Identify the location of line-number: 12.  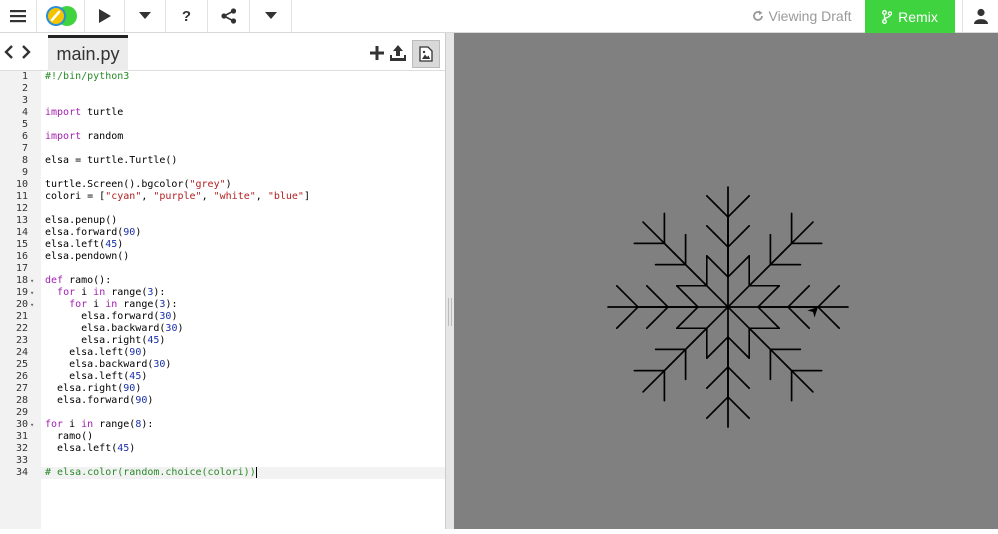
(21, 208).